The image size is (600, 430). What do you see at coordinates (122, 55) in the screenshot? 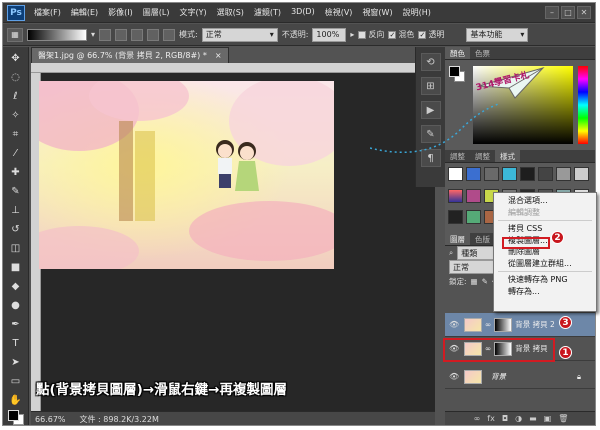
I see `document-title: 醫架1.jpg @ 66.7% (背景 拷貝 2, RGB/8#) *` at bounding box center [122, 55].